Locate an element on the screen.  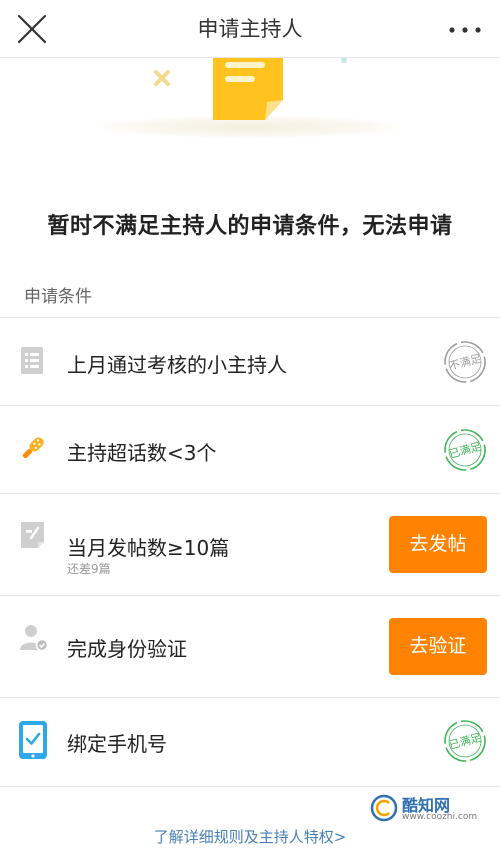
condition-label: 主持超话数<3个 is located at coordinates (142, 453).